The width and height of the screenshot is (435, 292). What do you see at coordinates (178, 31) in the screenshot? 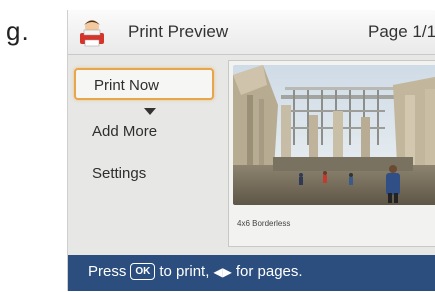
I see `page-title: Print Preview` at bounding box center [178, 31].